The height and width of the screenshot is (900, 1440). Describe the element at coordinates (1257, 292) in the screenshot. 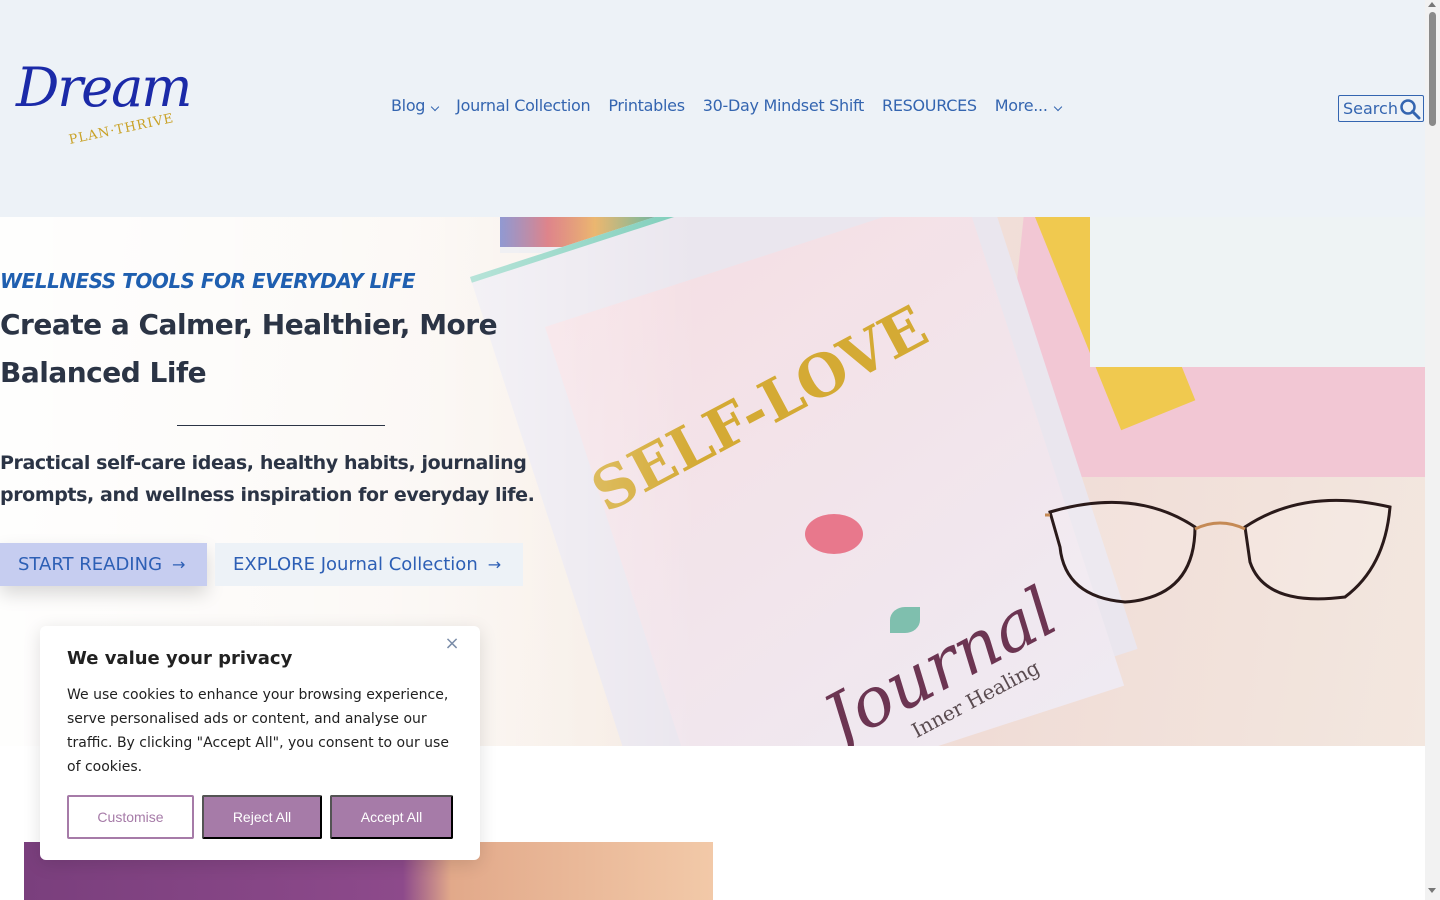

I see `notebook-page-image` at that location.